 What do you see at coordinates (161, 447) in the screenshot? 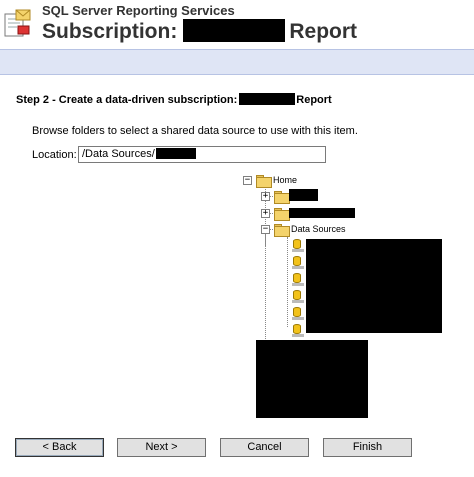
I see `next-button: Next >` at bounding box center [161, 447].